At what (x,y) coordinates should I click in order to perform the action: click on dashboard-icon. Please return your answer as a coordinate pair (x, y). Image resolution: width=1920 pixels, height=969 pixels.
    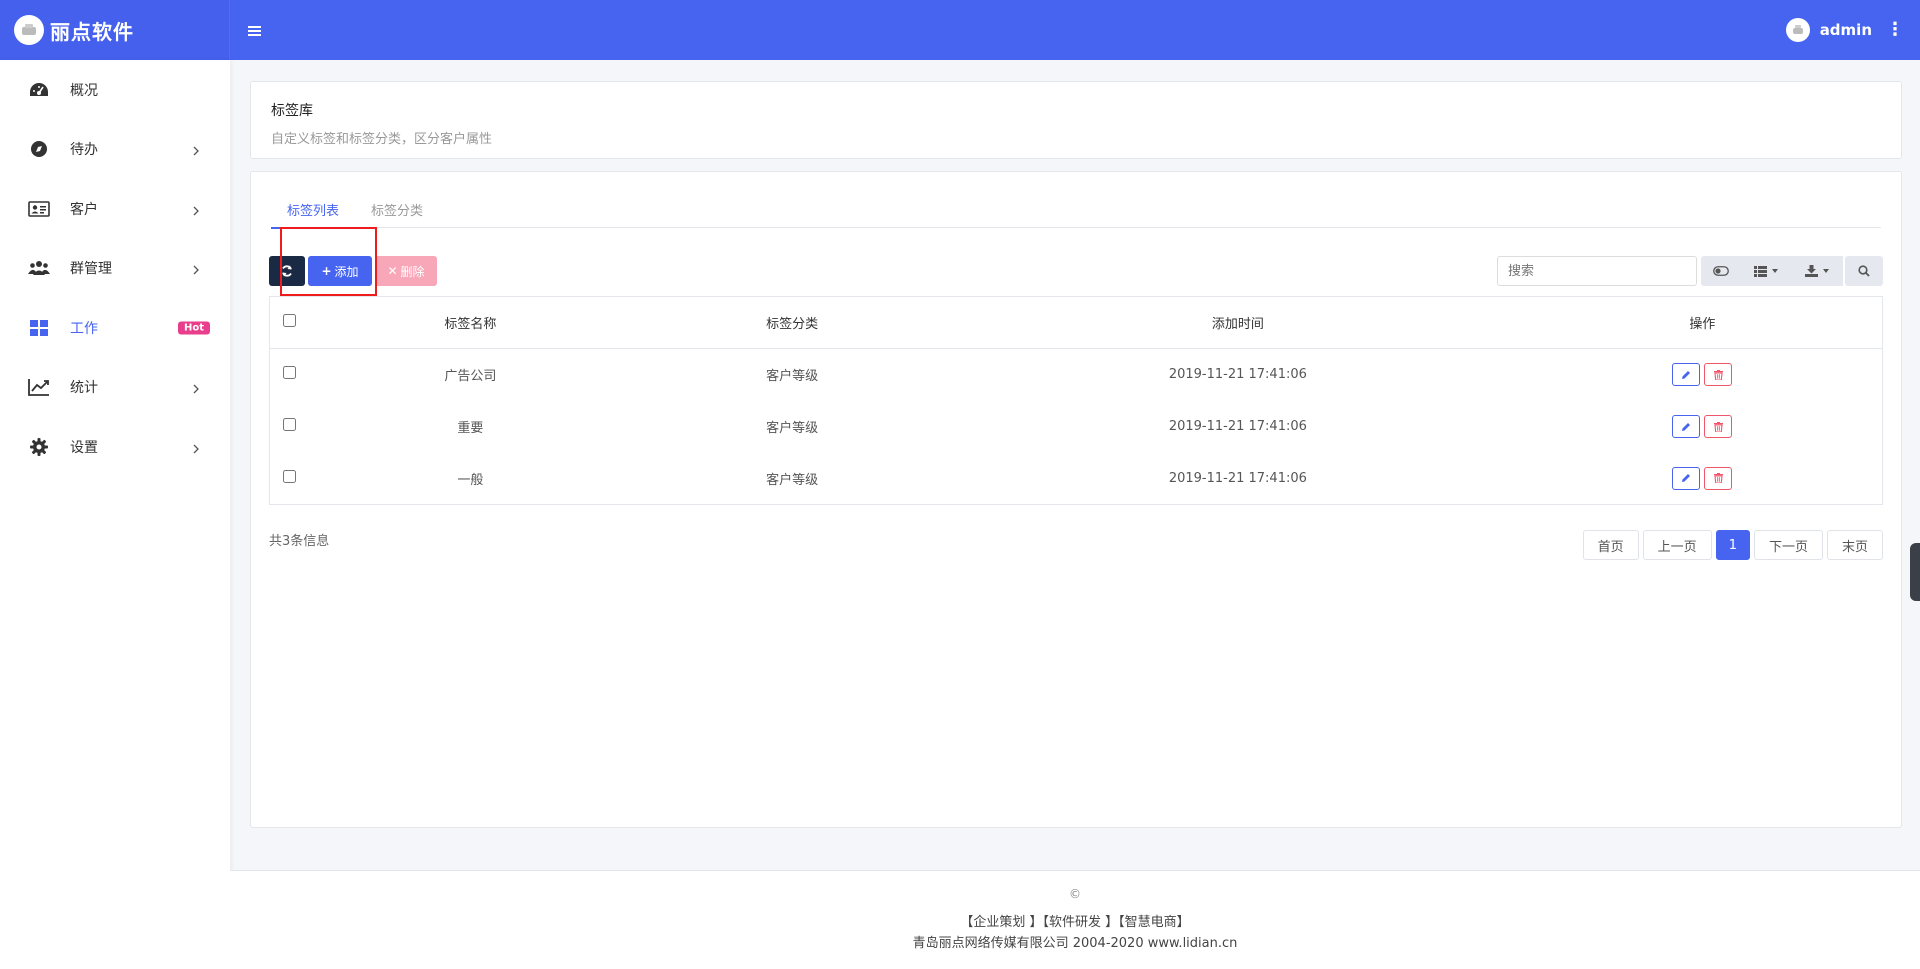
    Looking at the image, I should click on (39, 90).